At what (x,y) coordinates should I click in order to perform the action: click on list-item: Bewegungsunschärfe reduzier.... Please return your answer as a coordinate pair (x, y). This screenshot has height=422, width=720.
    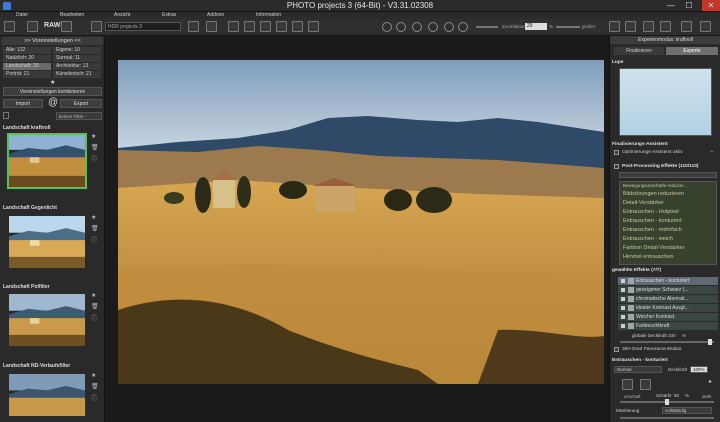
    Looking at the image, I should click on (668, 186).